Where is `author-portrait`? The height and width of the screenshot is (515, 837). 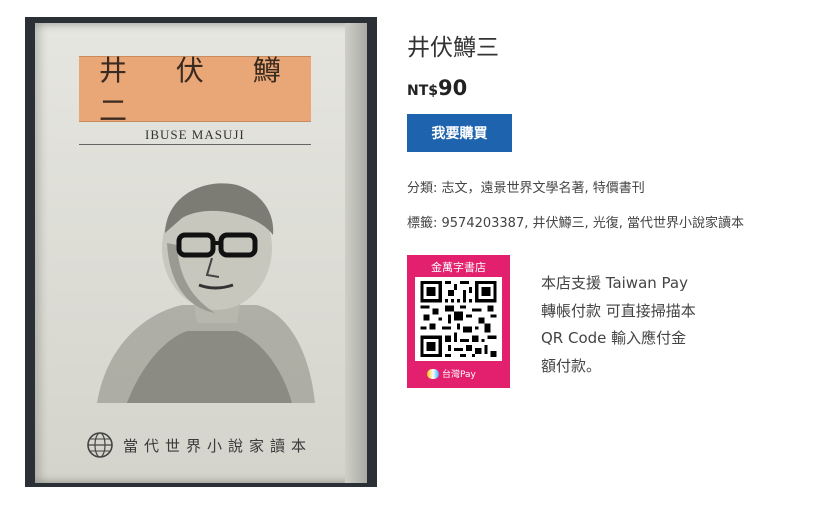 author-portrait is located at coordinates (206, 293).